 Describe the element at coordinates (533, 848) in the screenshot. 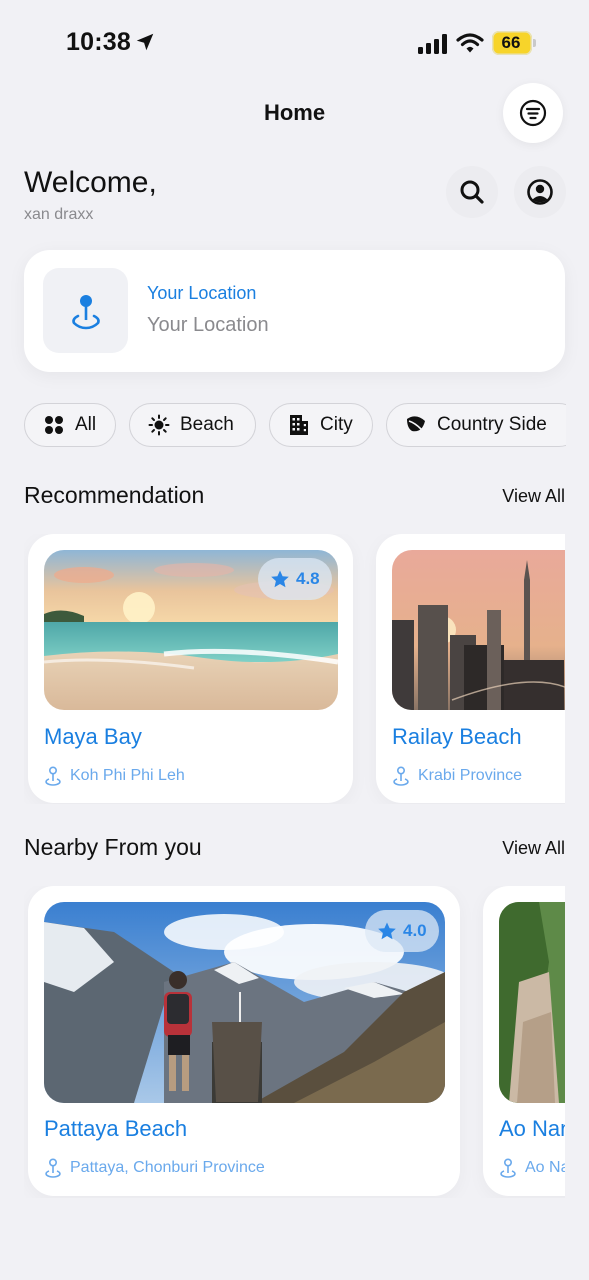

I see `nearby-view-all-link: View All` at that location.